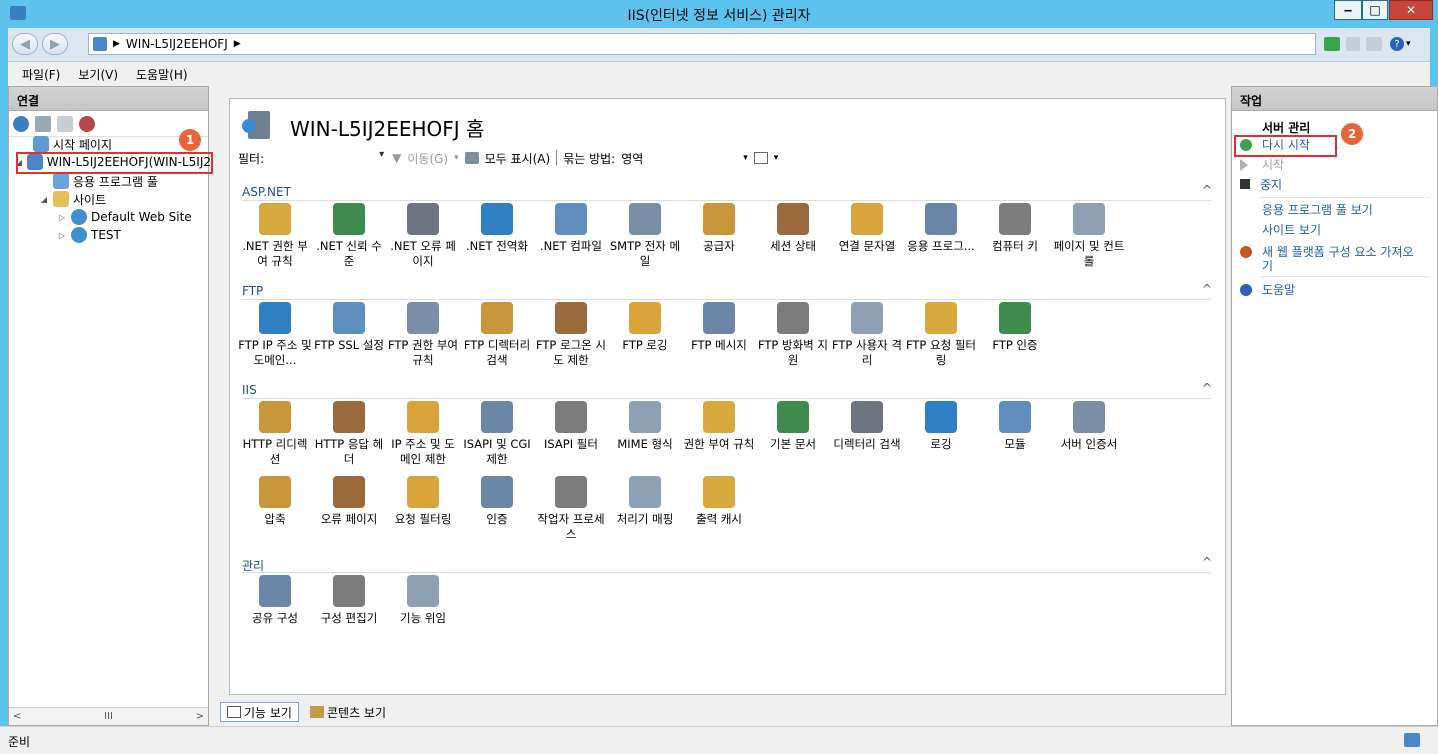  Describe the element at coordinates (571, 509) in the screenshot. I see `feature-item: 작업자 프로세스` at that location.